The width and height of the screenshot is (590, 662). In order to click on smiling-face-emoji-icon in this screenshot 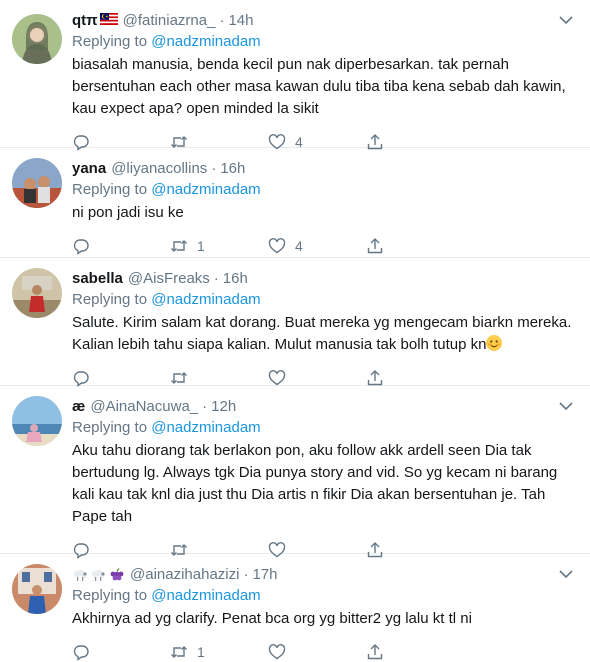, I will do `click(494, 343)`.